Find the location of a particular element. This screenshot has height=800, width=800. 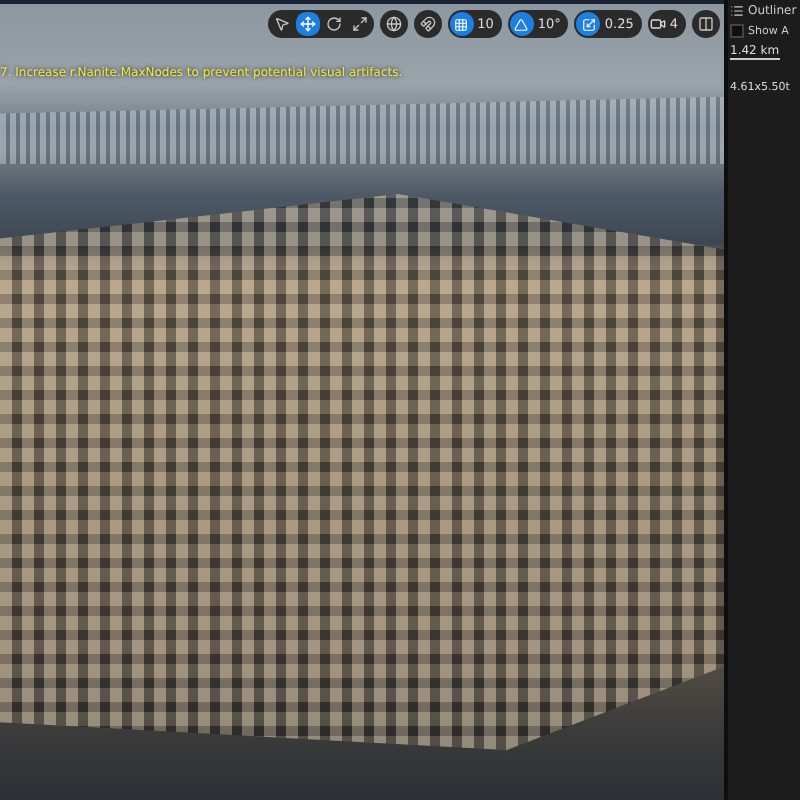

layout-button is located at coordinates (706, 24).